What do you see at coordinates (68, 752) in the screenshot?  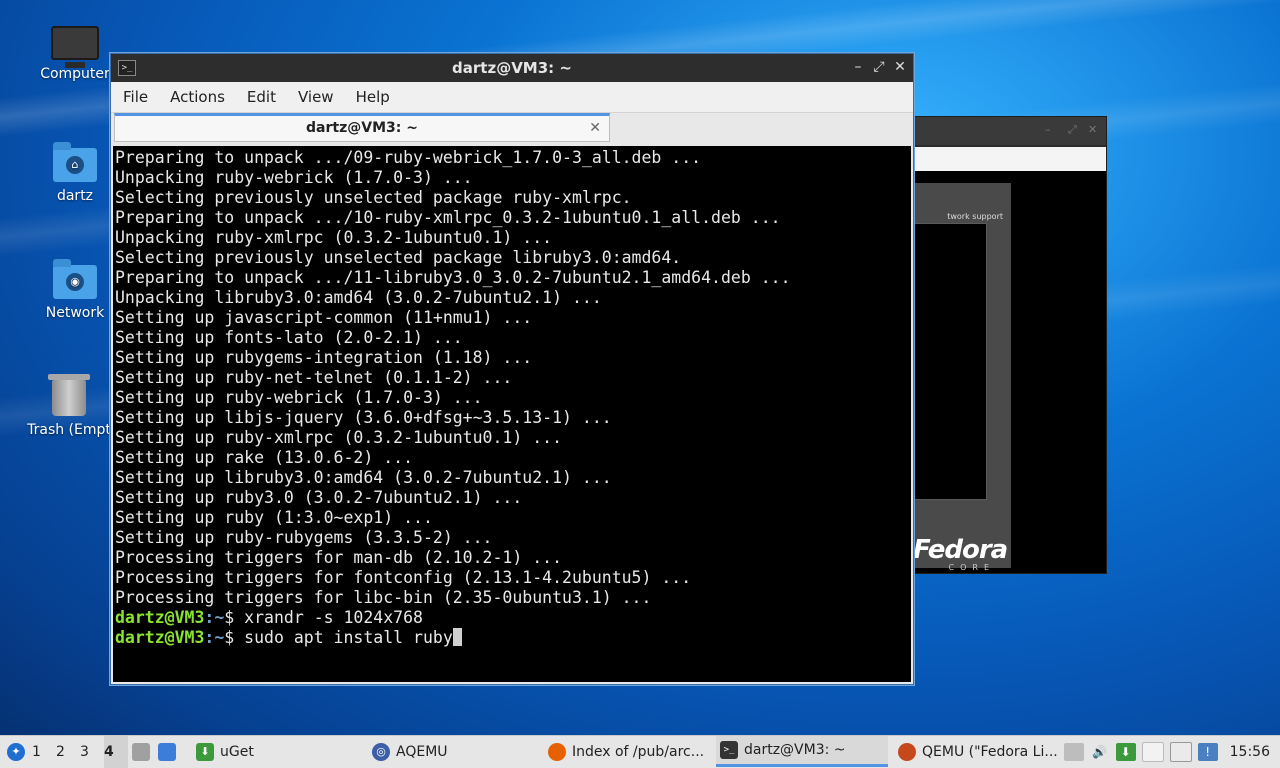 I see `workspace-2: 2` at bounding box center [68, 752].